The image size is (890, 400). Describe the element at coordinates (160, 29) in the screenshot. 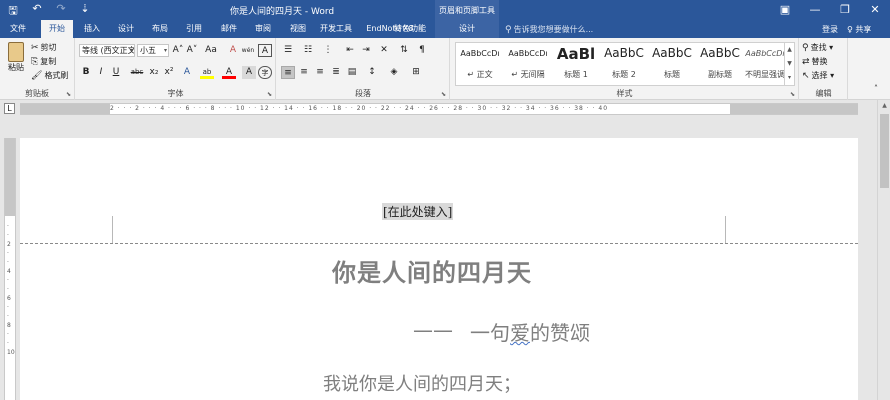

I see `tab-layout: 布局` at that location.